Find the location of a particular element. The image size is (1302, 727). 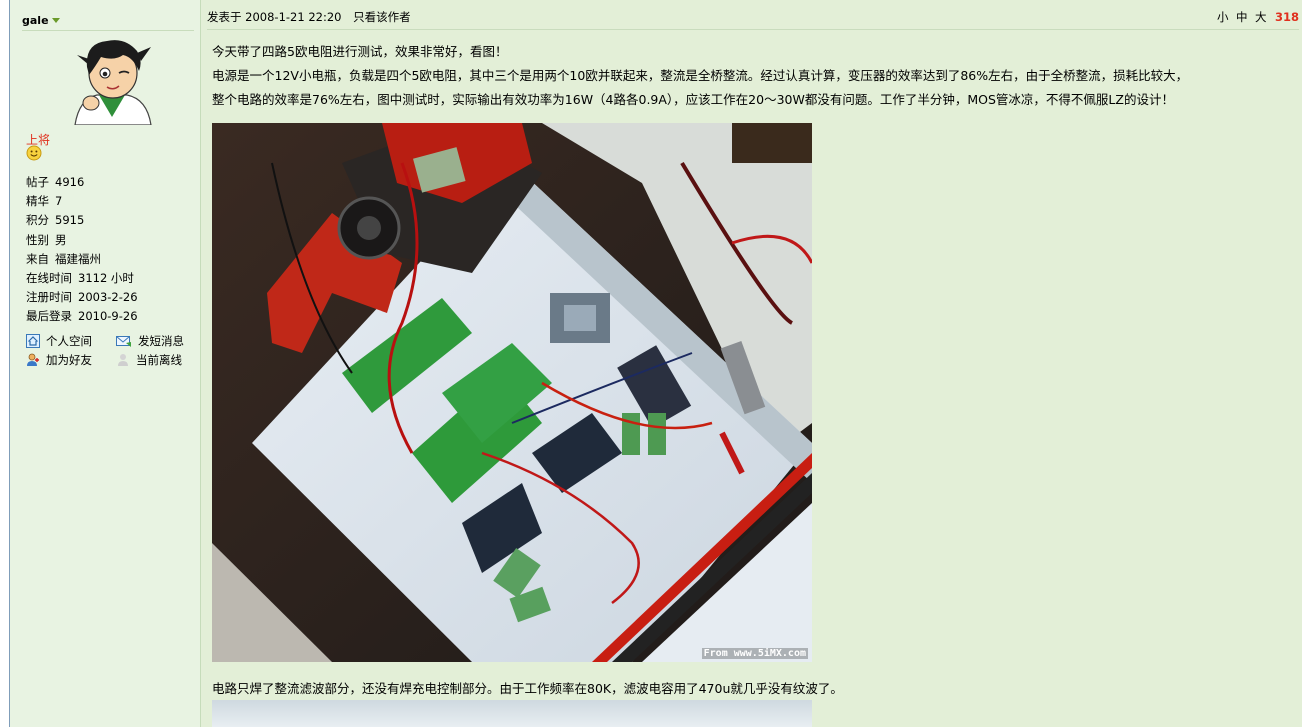

stat-posts: 帖子 4916 is located at coordinates (55, 182).